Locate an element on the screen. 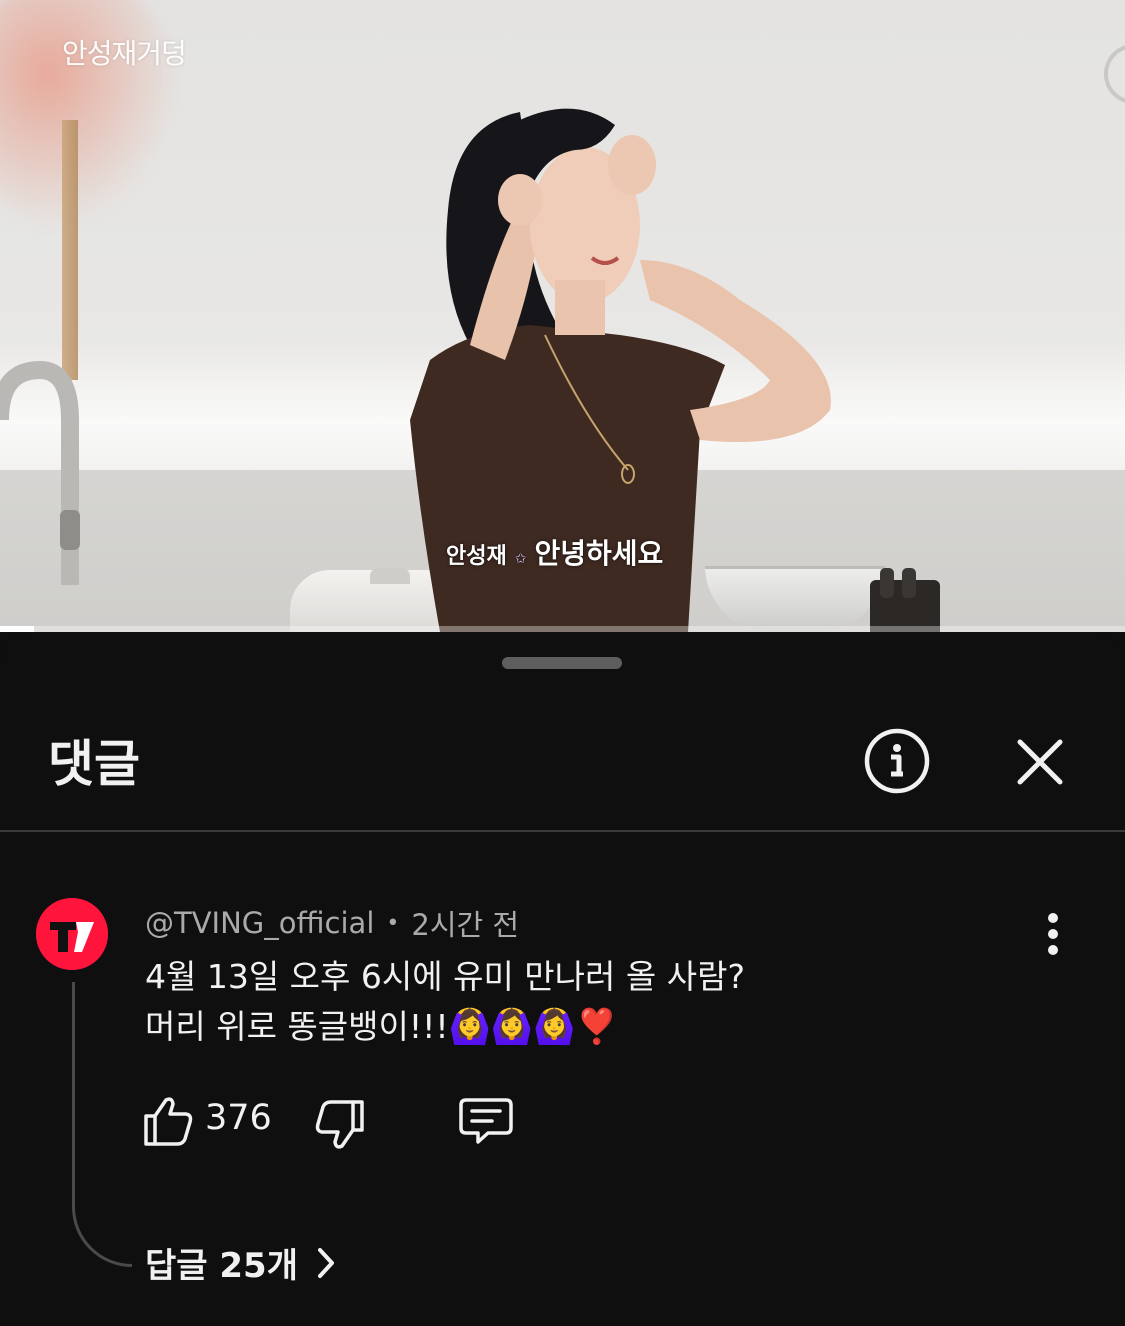  comment-emojis: 🙆‍♀️🙆‍♀️🙆‍♀️❣️ is located at coordinates (533, 1027).